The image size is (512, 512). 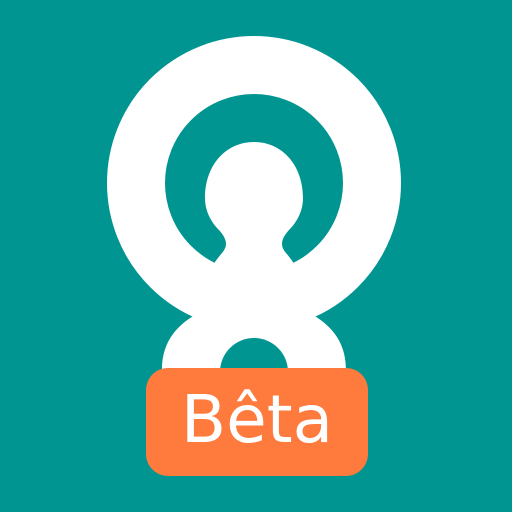 I want to click on beta-badge: Bêta, so click(x=257, y=422).